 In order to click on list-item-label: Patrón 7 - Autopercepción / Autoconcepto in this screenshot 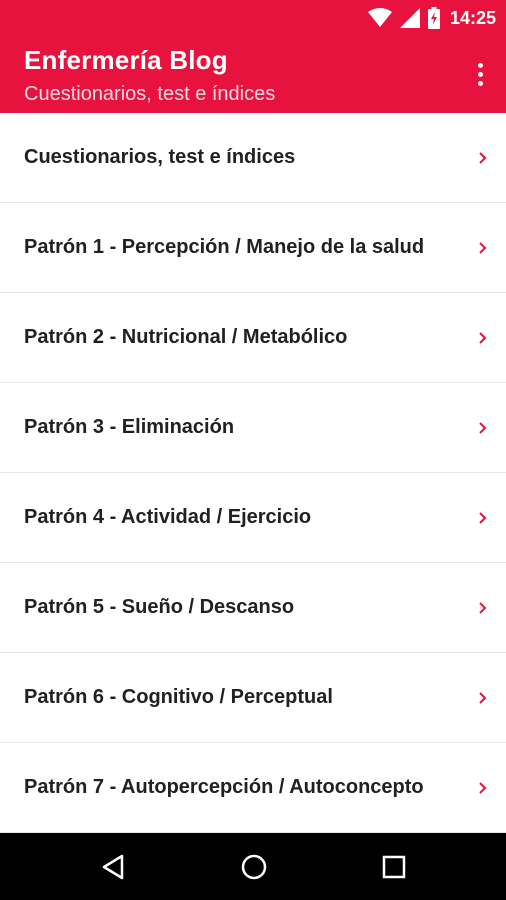, I will do `click(224, 787)`.